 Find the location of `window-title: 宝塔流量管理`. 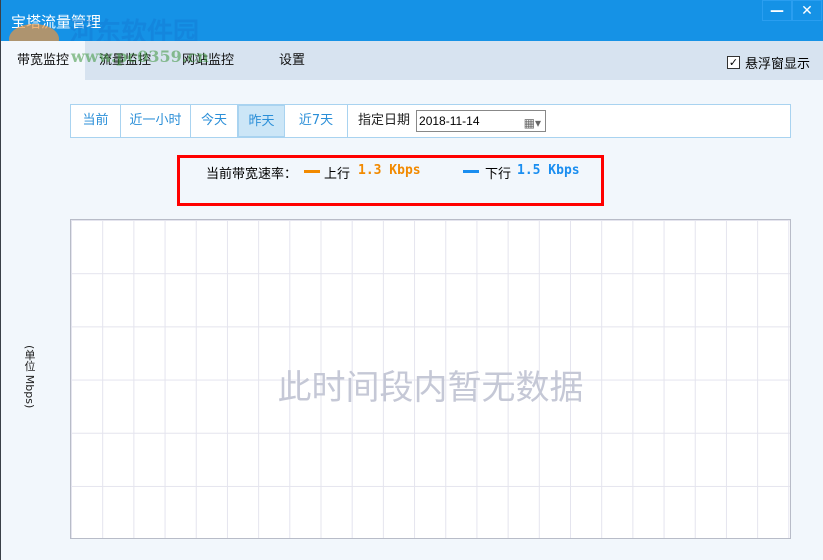

window-title: 宝塔流量管理 is located at coordinates (56, 22).